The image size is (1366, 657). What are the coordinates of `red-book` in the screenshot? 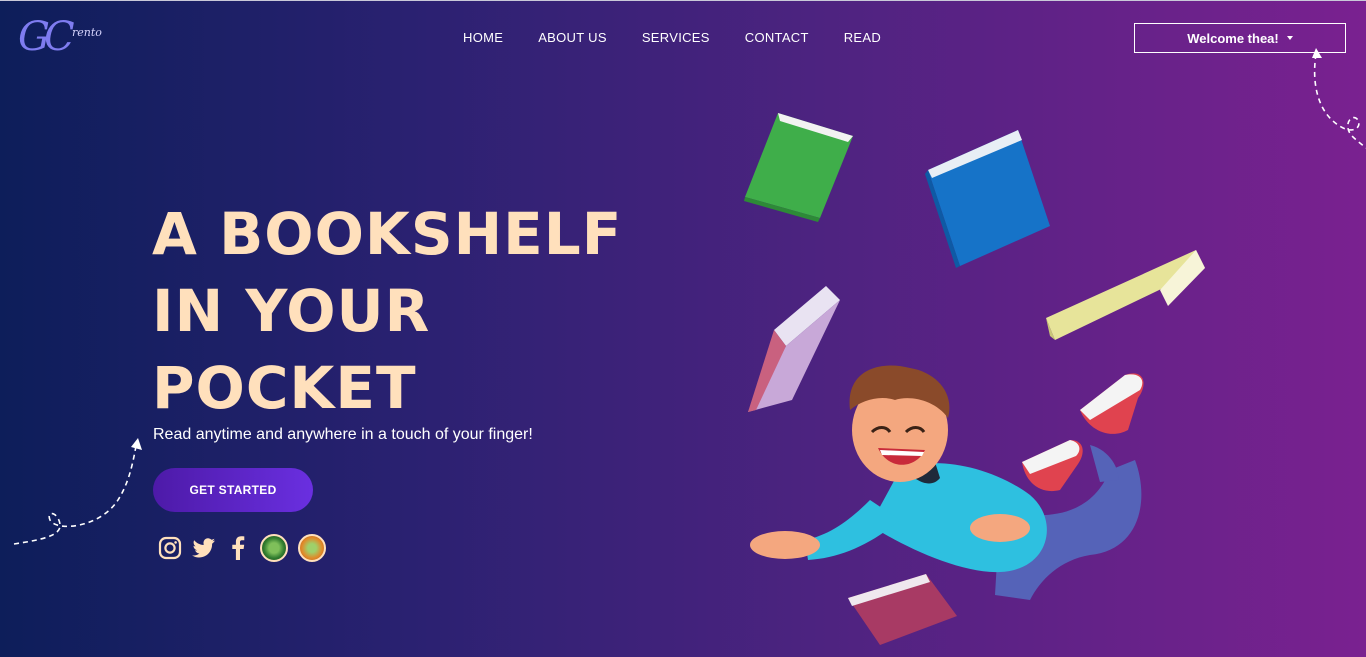 It's located at (902, 609).